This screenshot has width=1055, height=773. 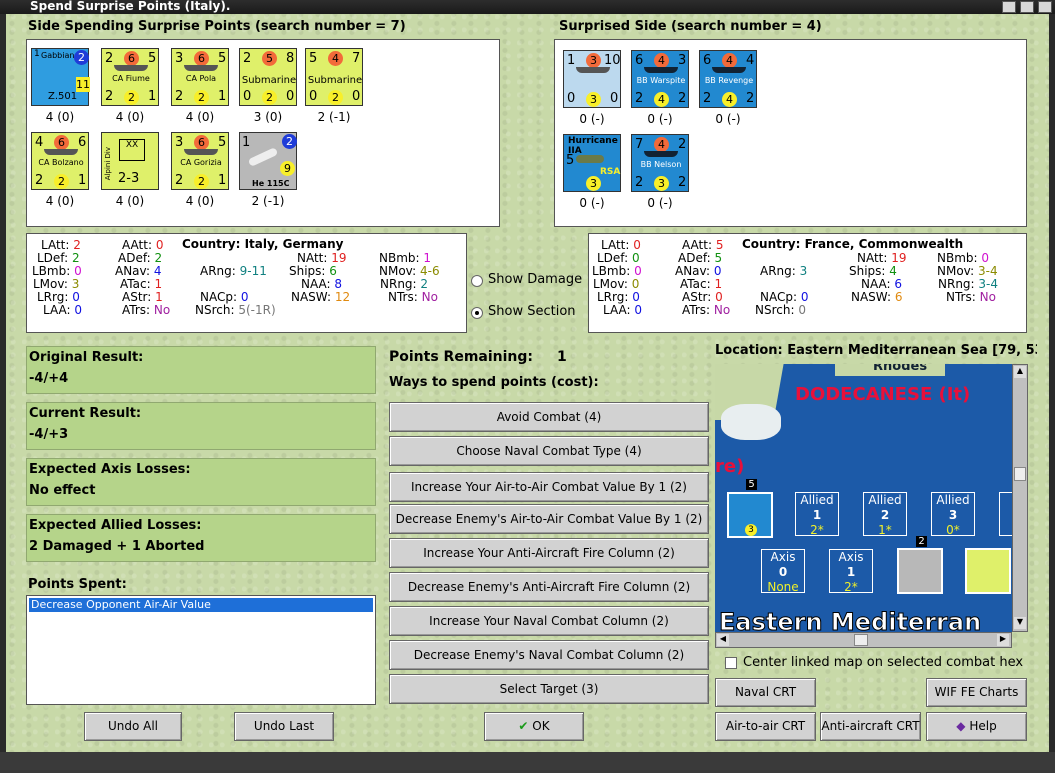 I want to click on points-spent-list: Decrease Opponent Air-Air Value, so click(x=201, y=650).